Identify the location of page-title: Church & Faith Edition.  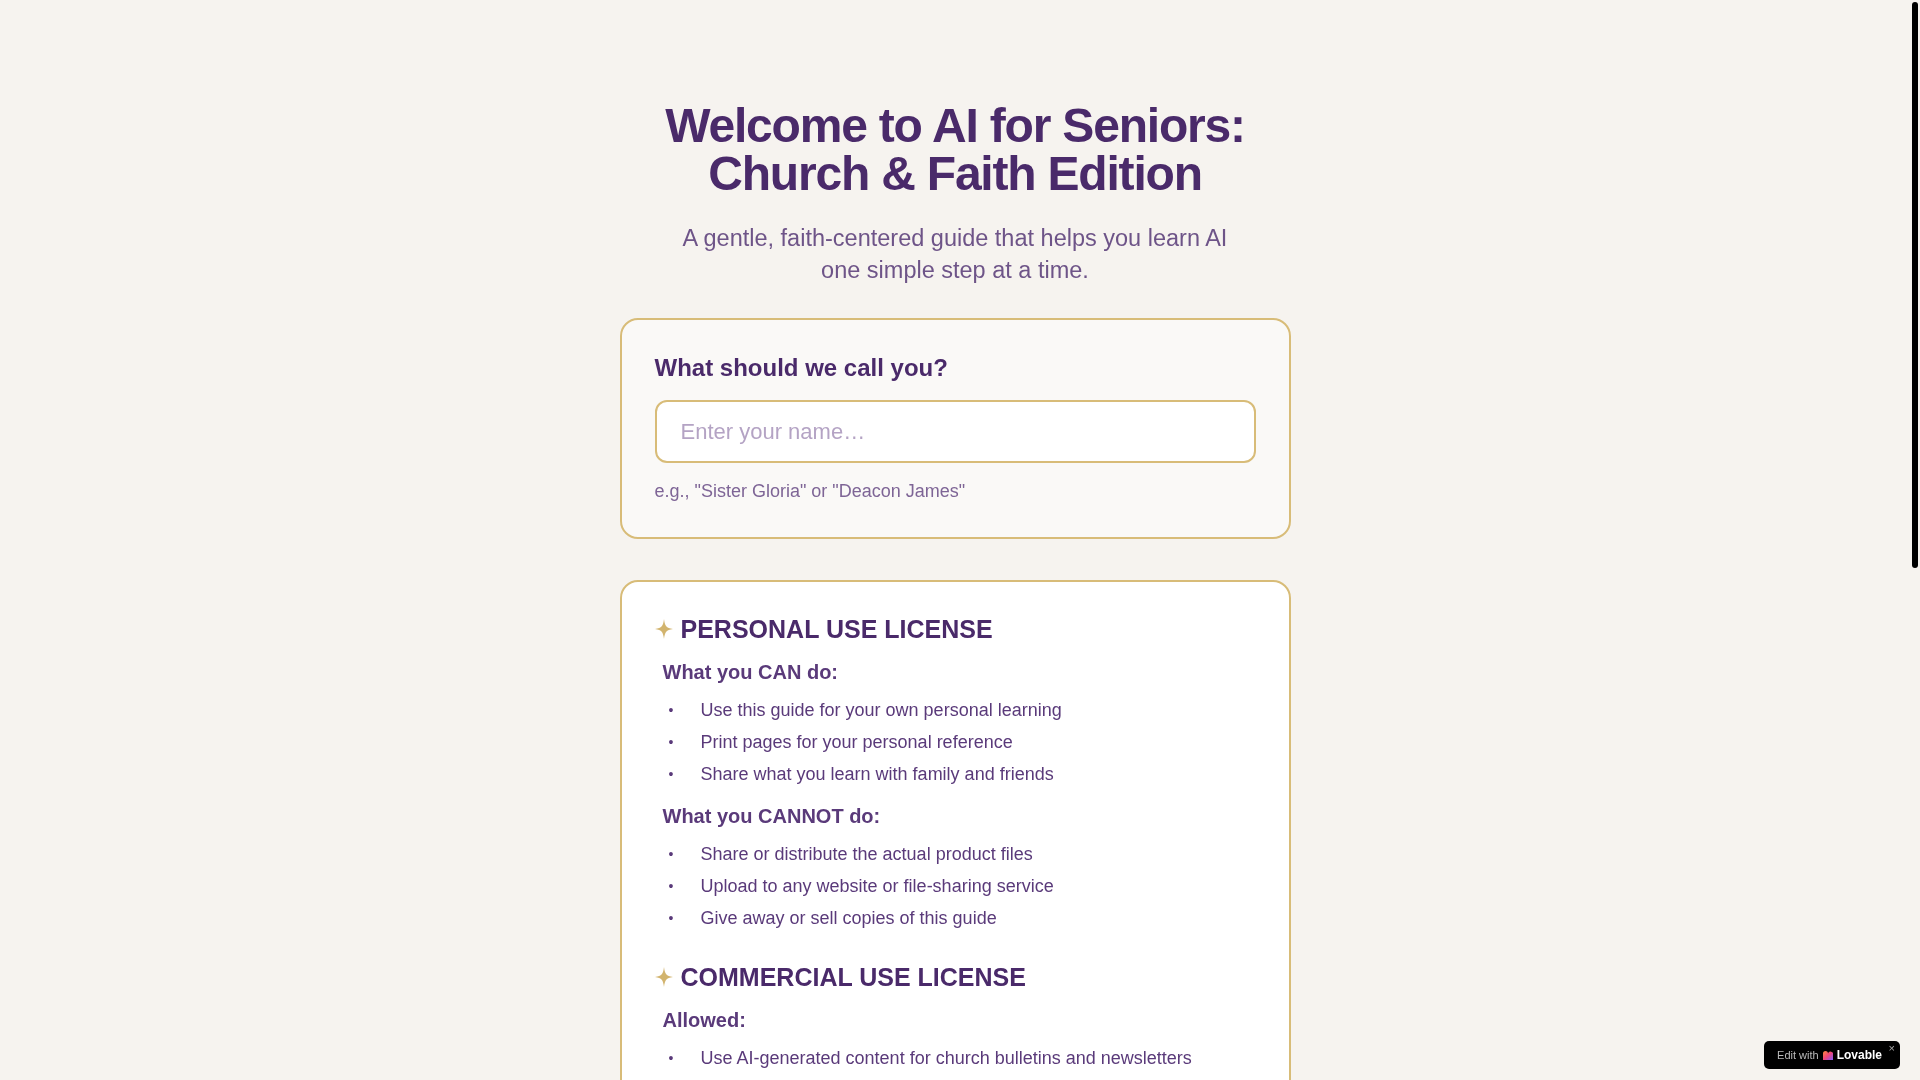
(955, 174).